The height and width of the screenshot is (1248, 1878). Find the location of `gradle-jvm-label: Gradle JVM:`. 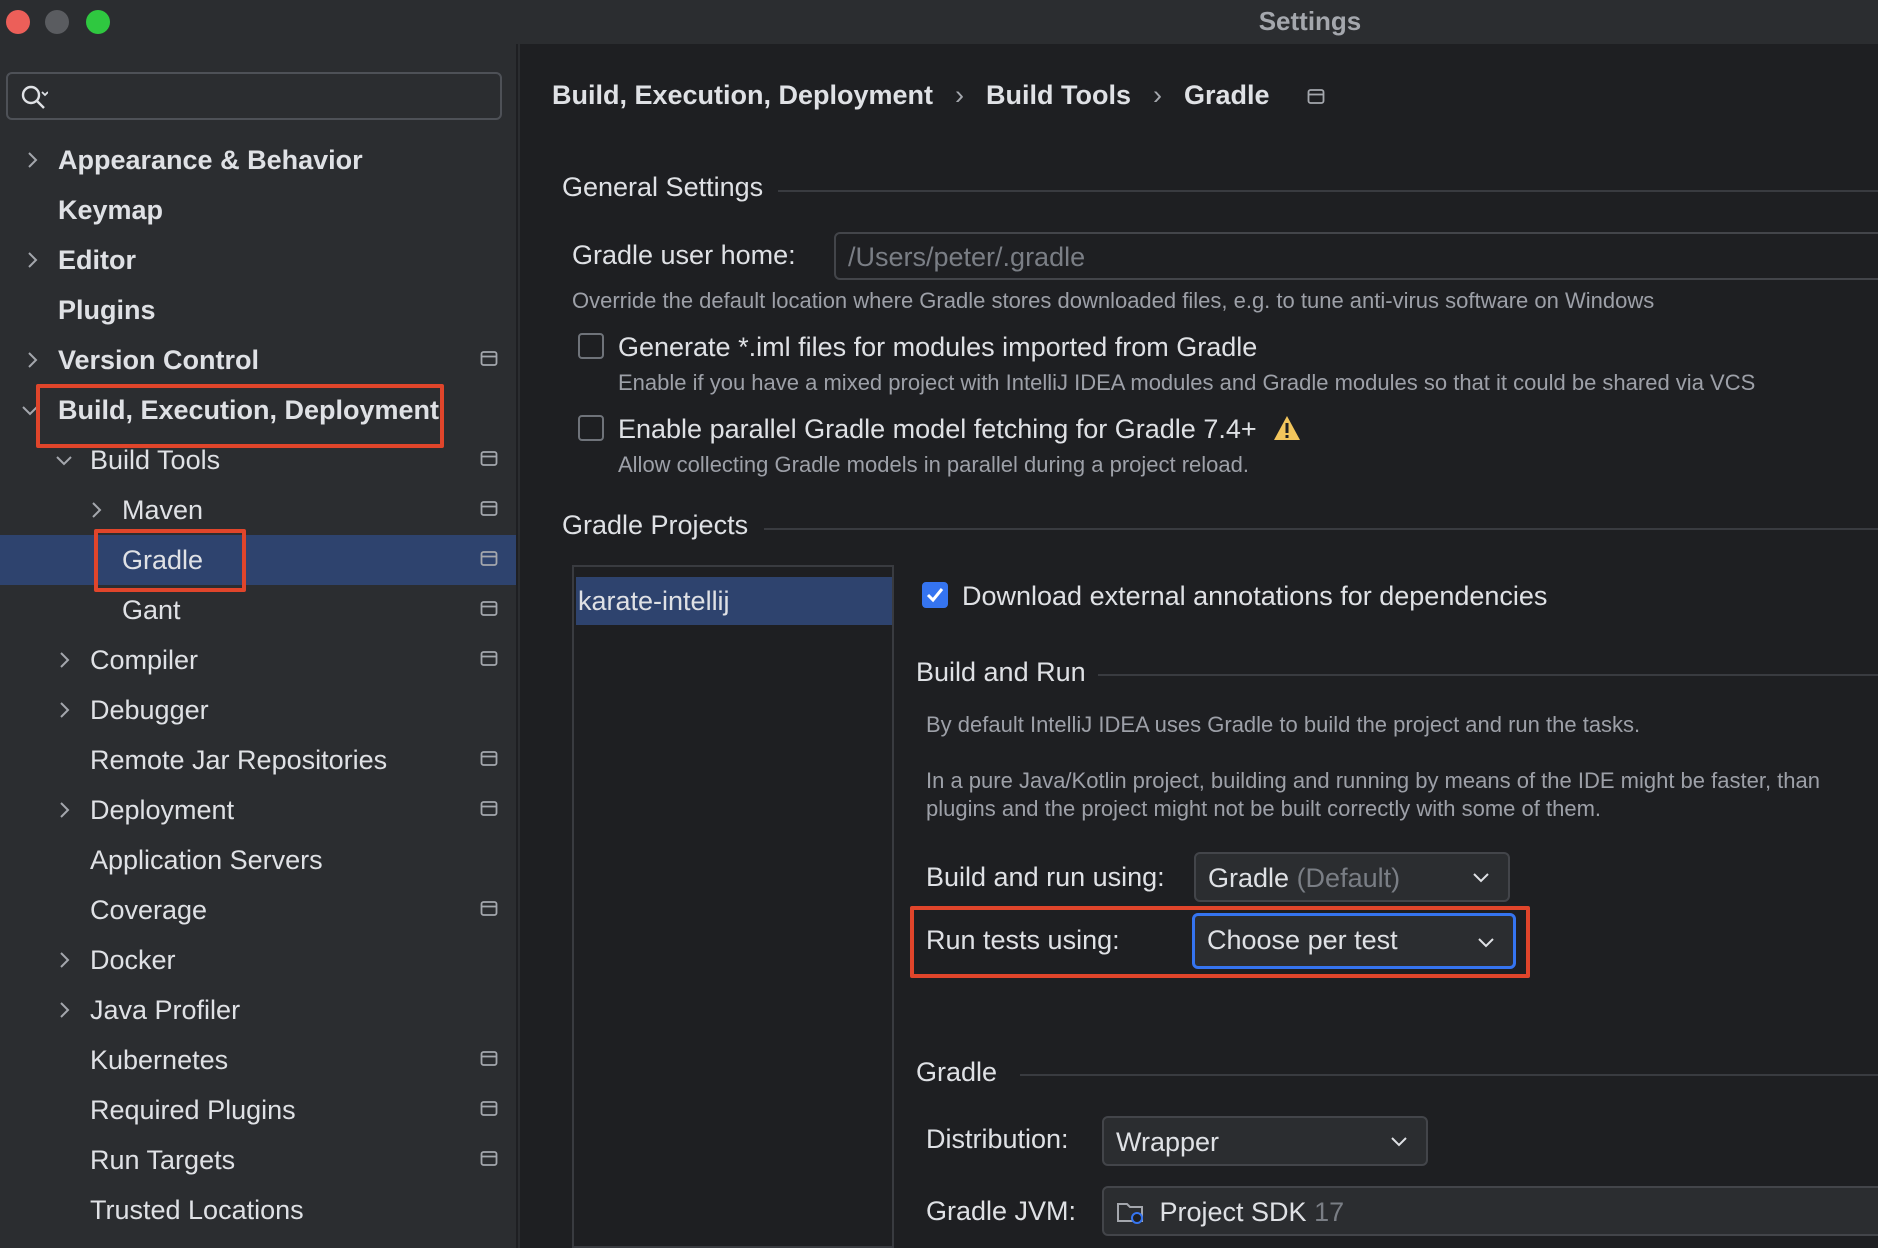

gradle-jvm-label: Gradle JVM: is located at coordinates (1001, 1211).